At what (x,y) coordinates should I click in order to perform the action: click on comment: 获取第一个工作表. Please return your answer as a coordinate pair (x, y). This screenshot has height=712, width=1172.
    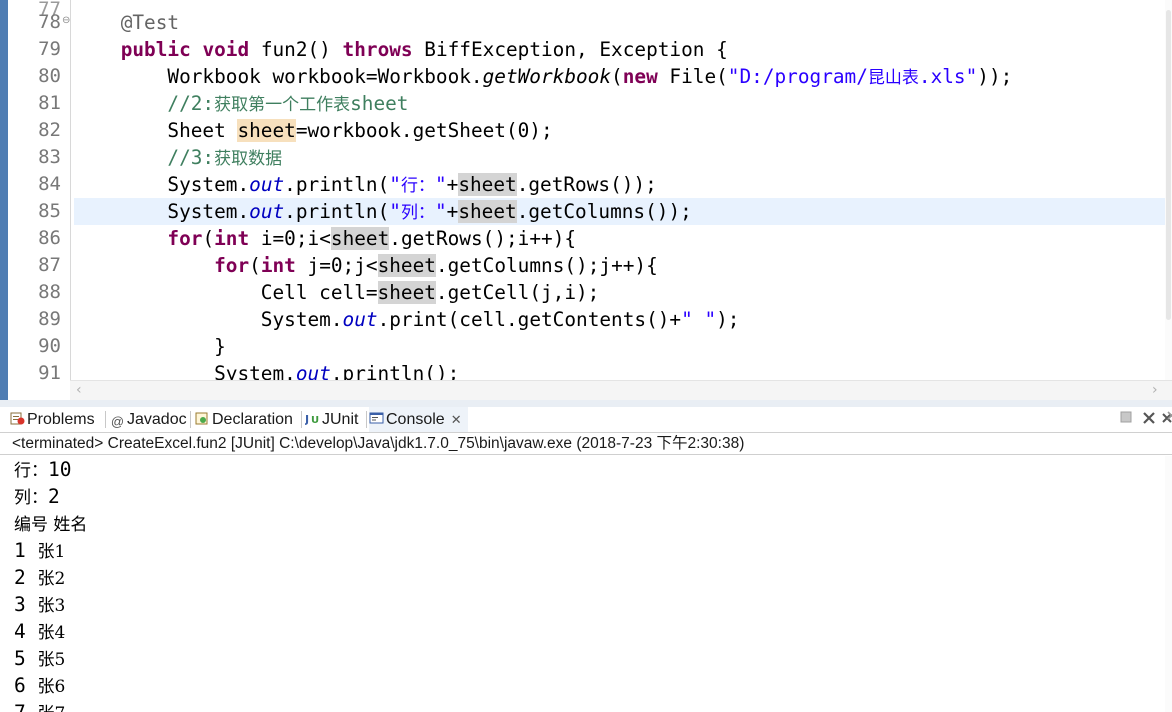
    Looking at the image, I should click on (282, 105).